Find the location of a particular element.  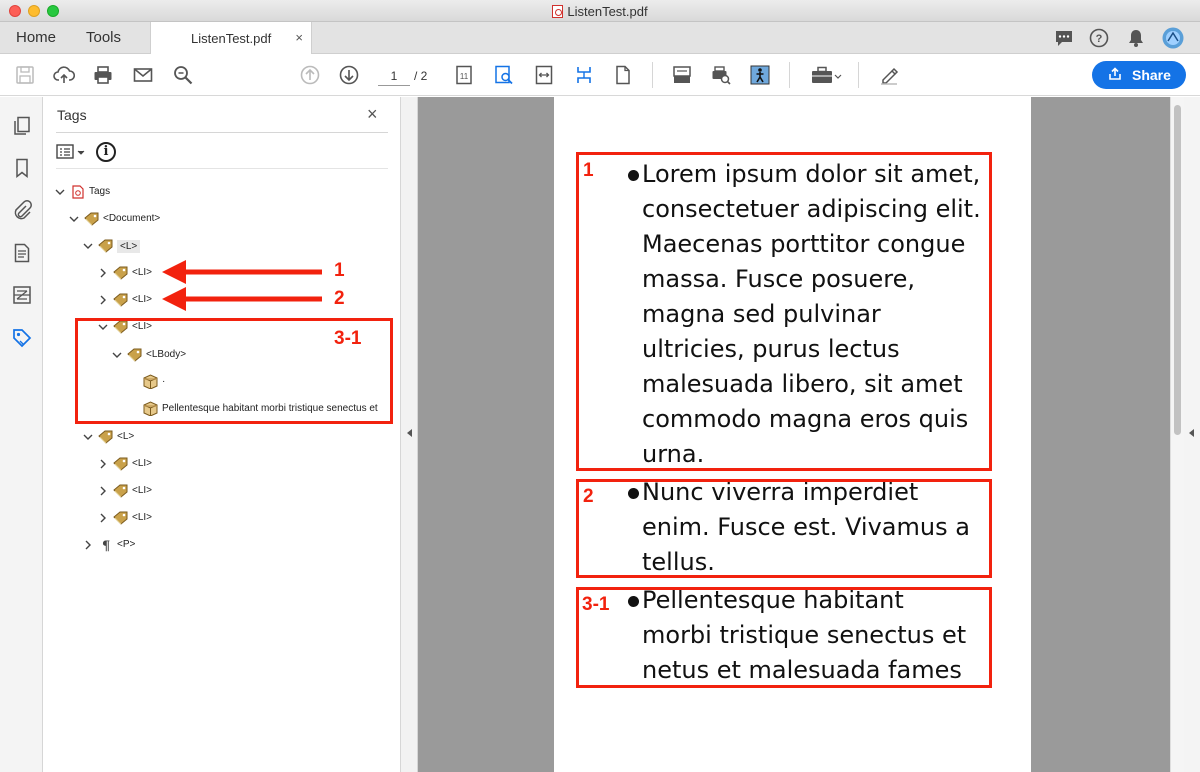

tree-row-label: Tags is located at coordinates (100, 191).